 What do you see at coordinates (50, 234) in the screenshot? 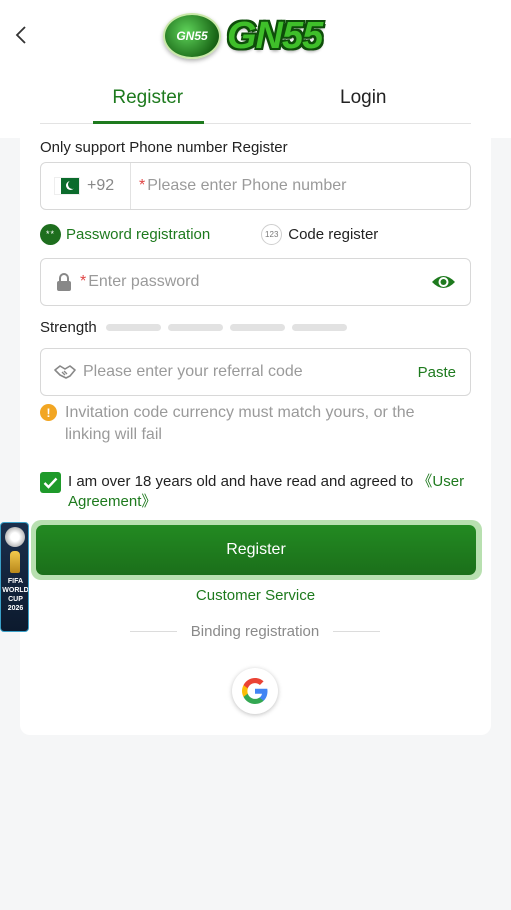
I see `password-registration-radio: **` at bounding box center [50, 234].